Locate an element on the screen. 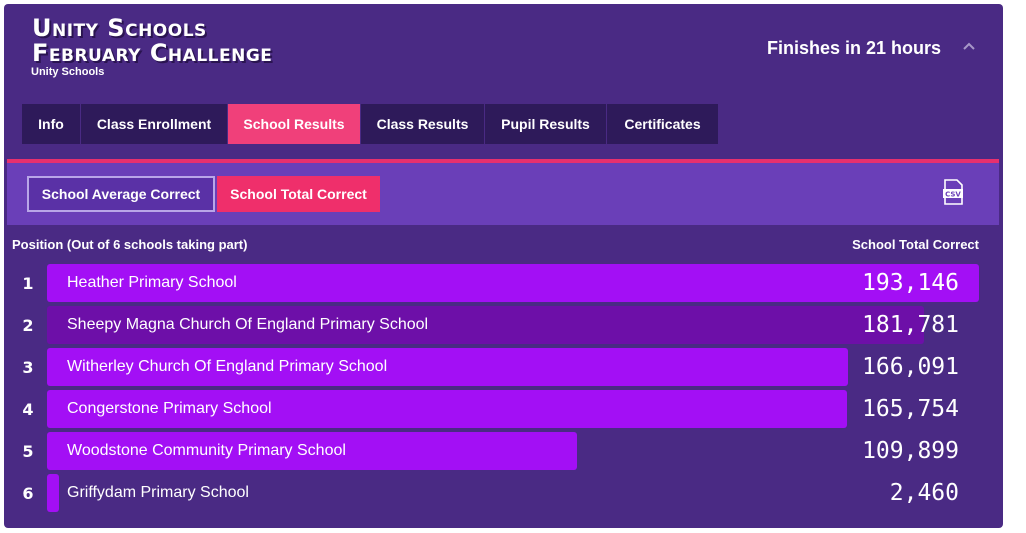  csv-icon-label: CSV is located at coordinates (953, 195).